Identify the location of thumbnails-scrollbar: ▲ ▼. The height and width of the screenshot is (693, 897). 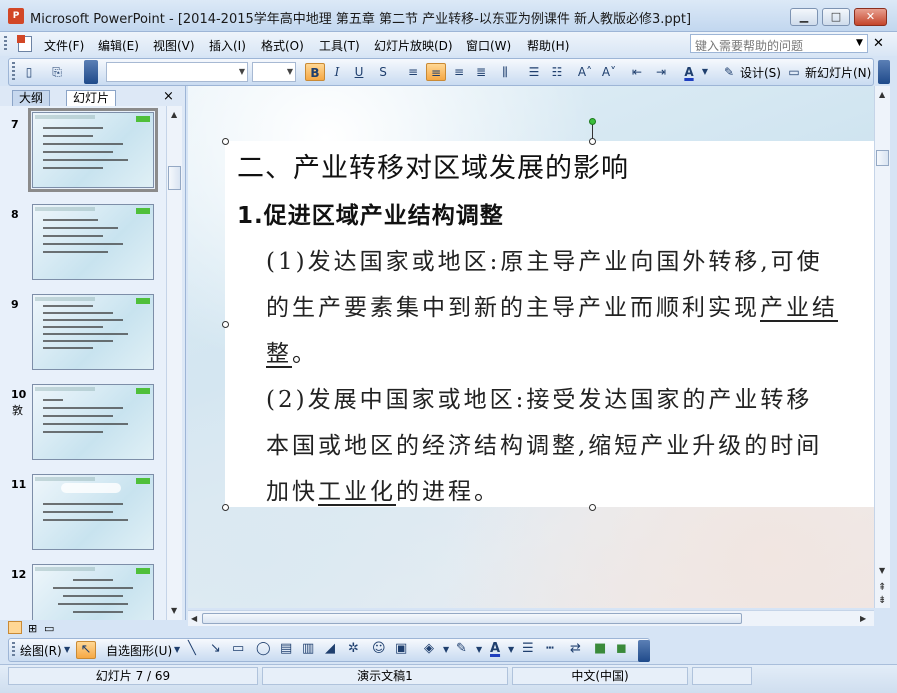
(174, 363).